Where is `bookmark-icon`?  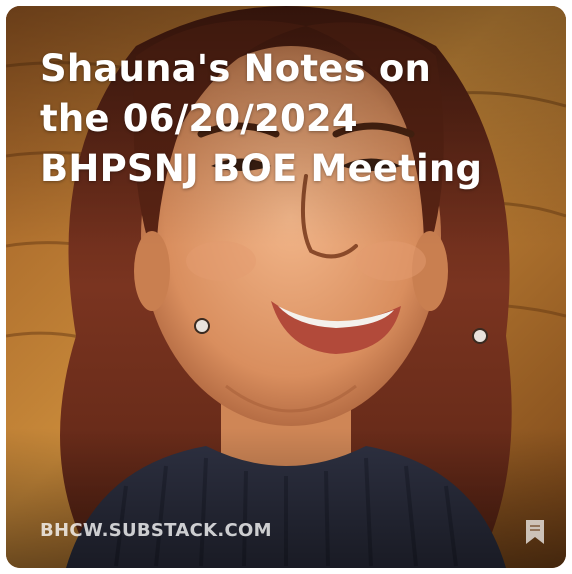
bookmark-icon is located at coordinates (535, 532).